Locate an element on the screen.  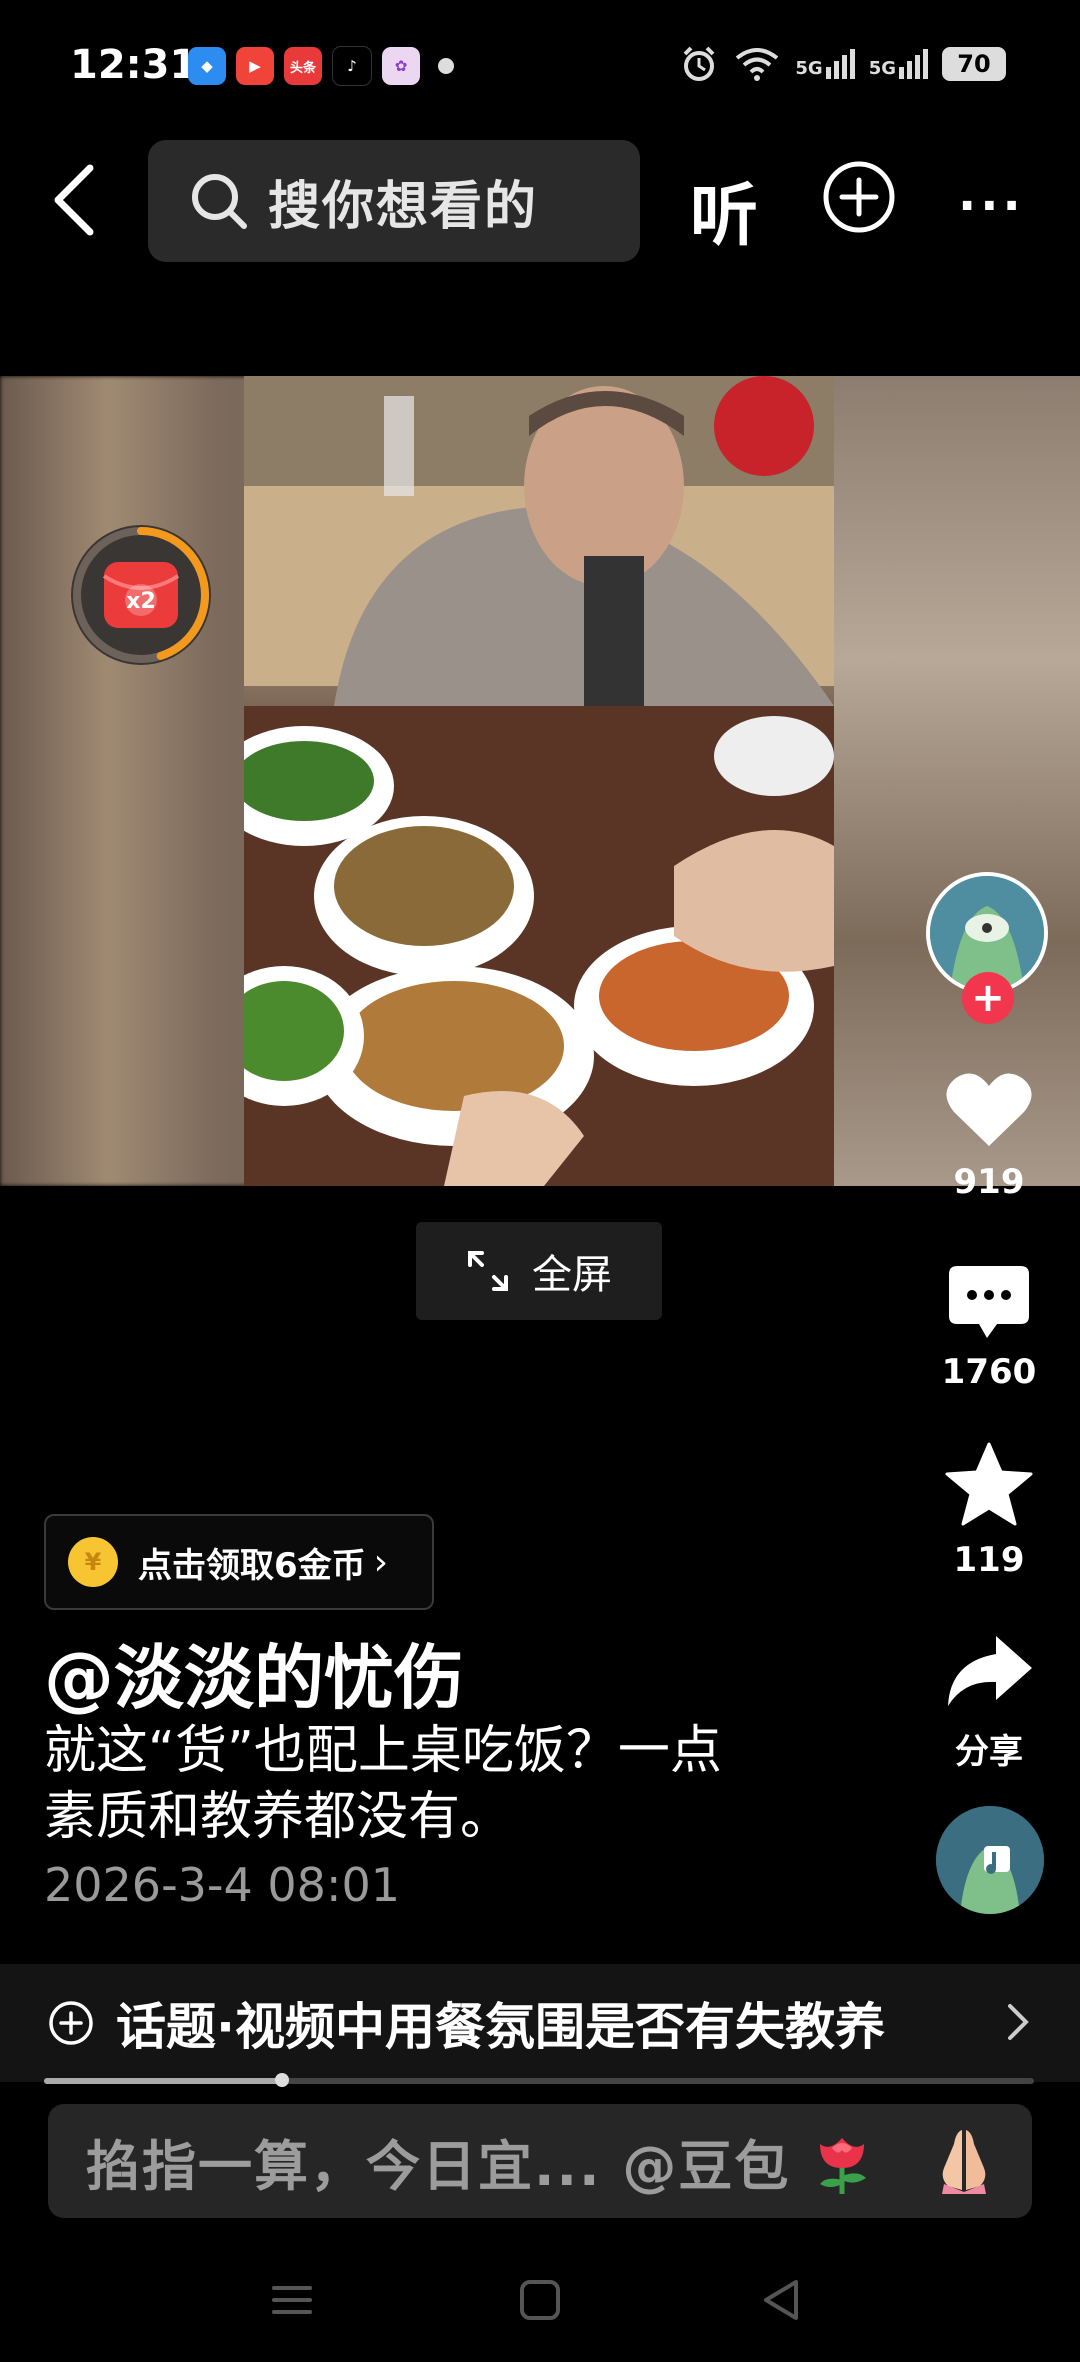
music-note-icon is located at coordinates (990, 1860).